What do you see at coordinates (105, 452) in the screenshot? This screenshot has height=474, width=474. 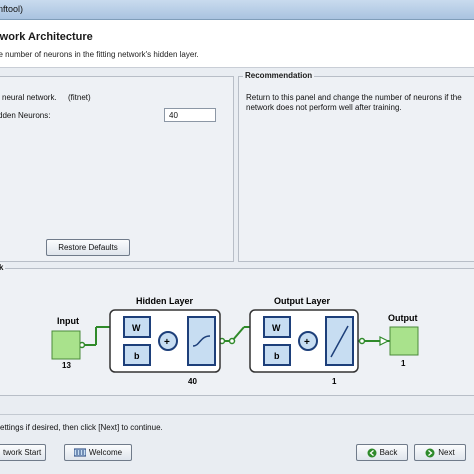 I see `welcome-label: Welcome` at bounding box center [105, 452].